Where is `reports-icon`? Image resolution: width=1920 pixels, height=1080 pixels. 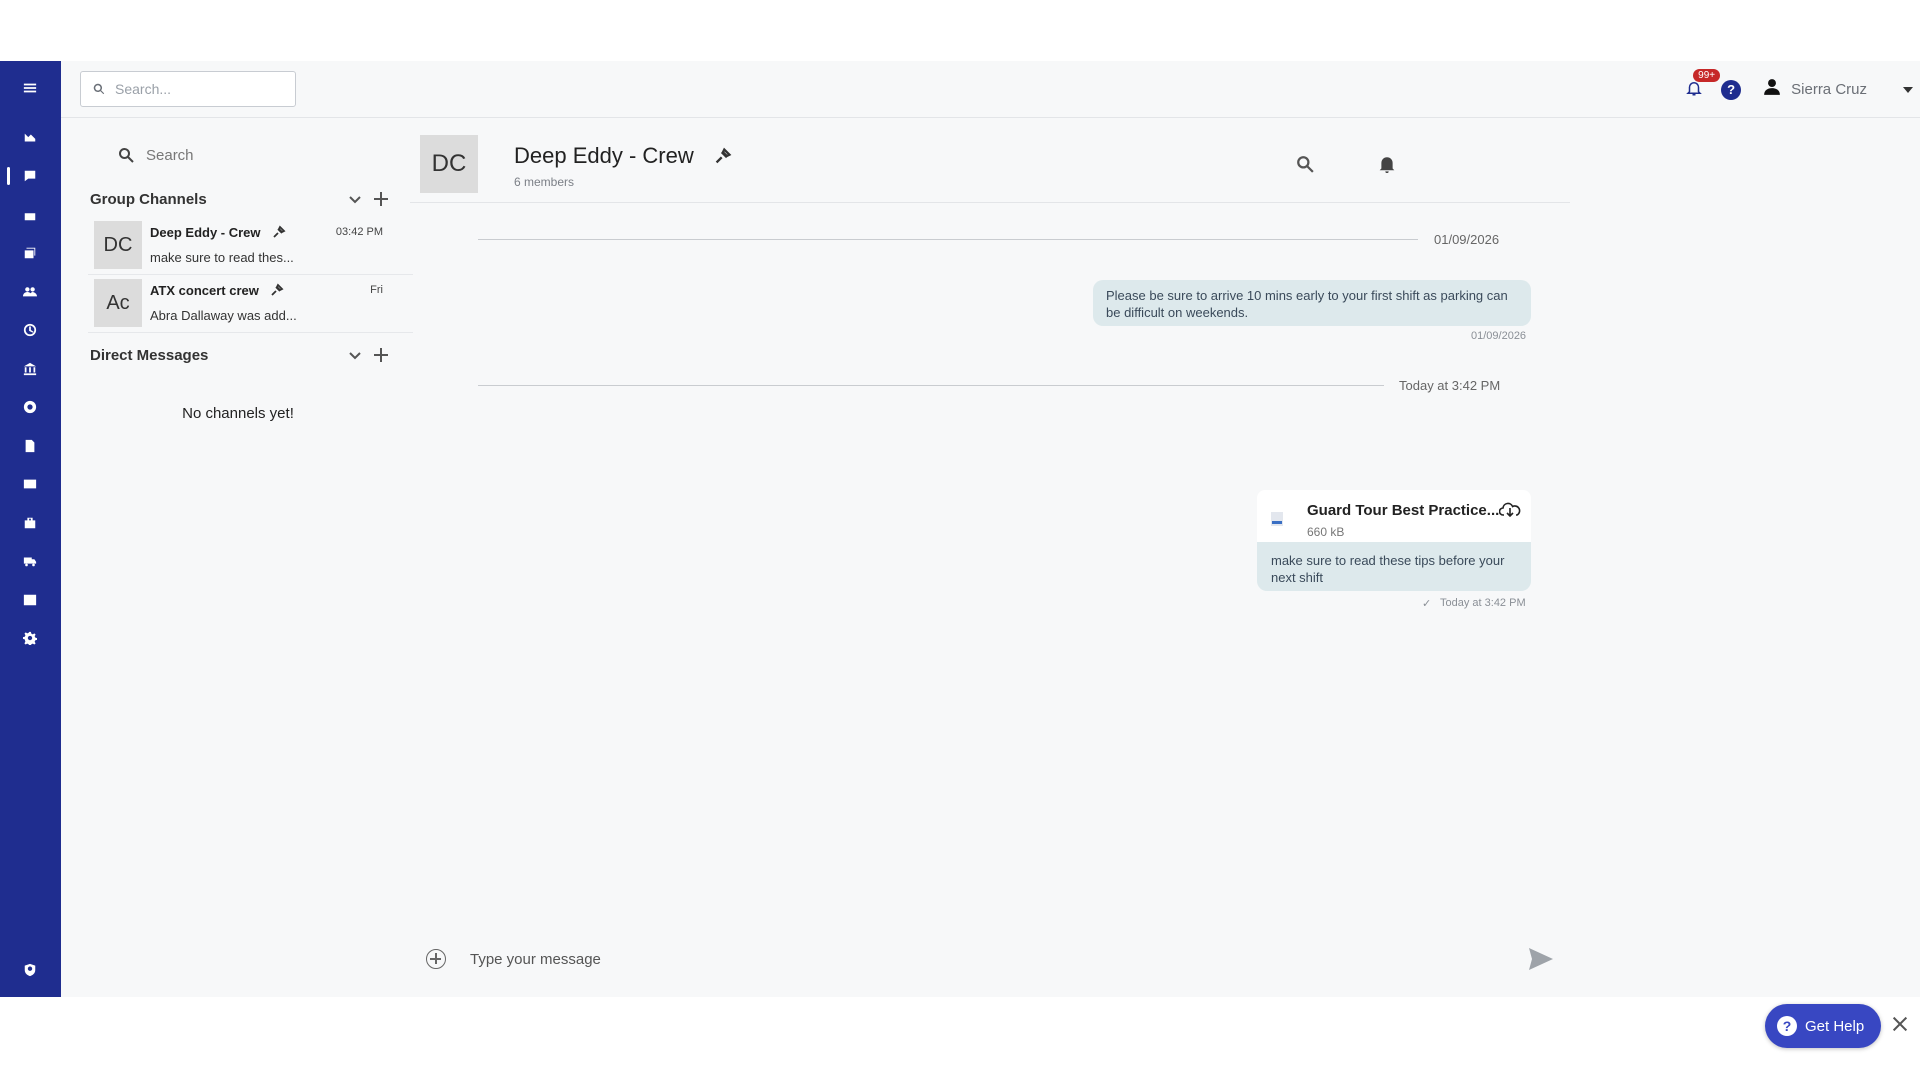 reports-icon is located at coordinates (30, 253).